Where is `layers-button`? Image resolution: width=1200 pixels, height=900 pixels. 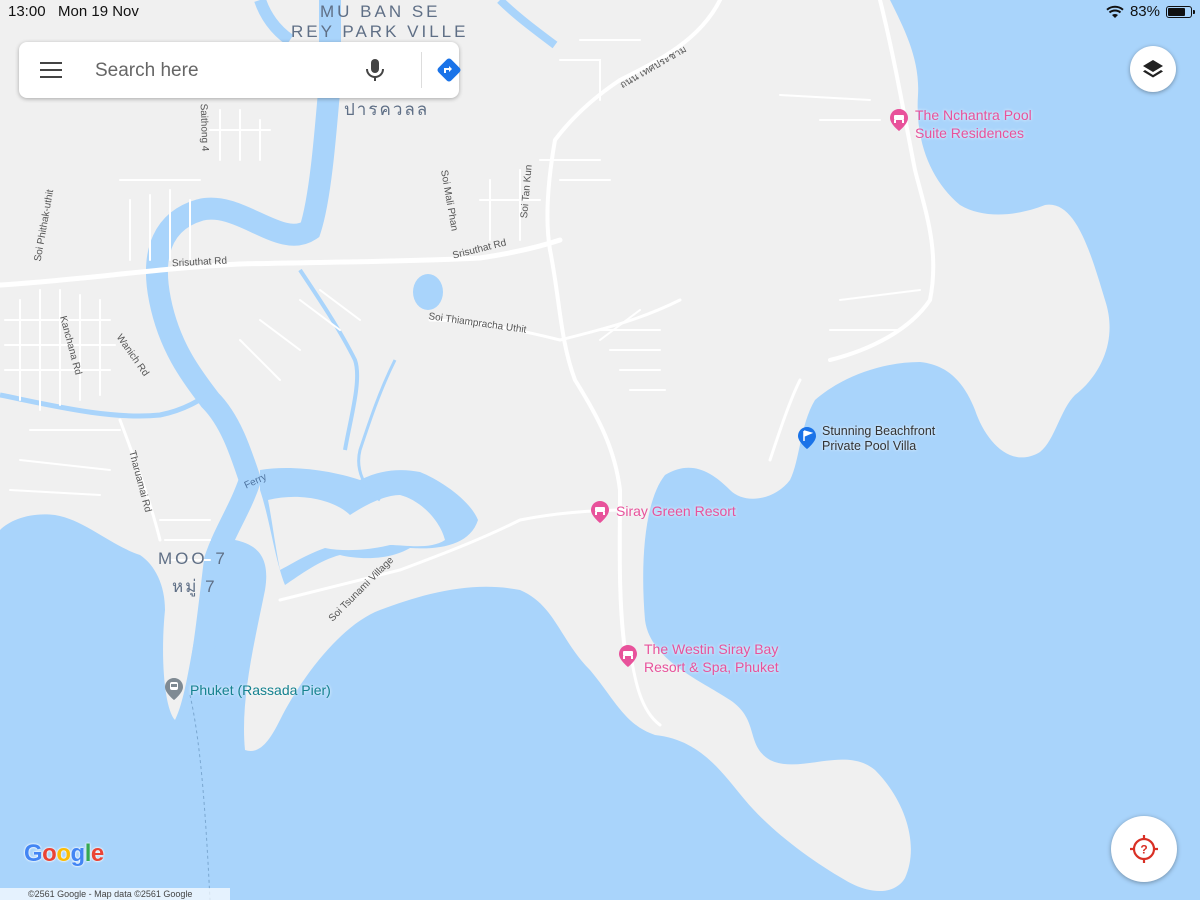 layers-button is located at coordinates (1153, 69).